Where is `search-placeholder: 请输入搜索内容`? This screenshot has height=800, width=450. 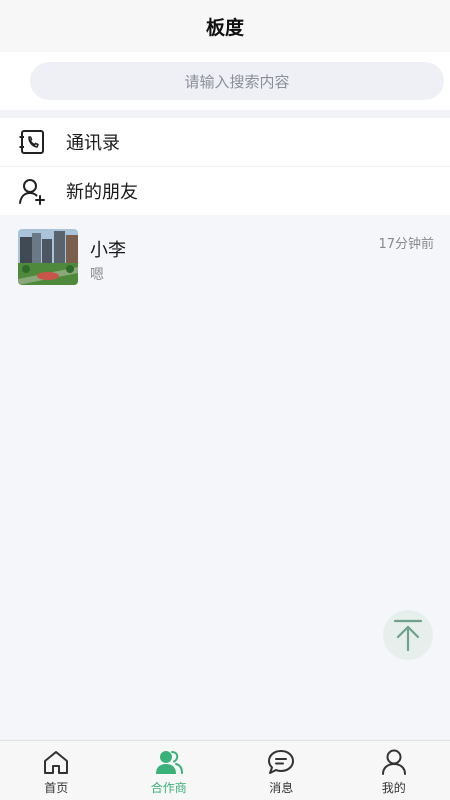 search-placeholder: 请输入搜索内容 is located at coordinates (237, 81).